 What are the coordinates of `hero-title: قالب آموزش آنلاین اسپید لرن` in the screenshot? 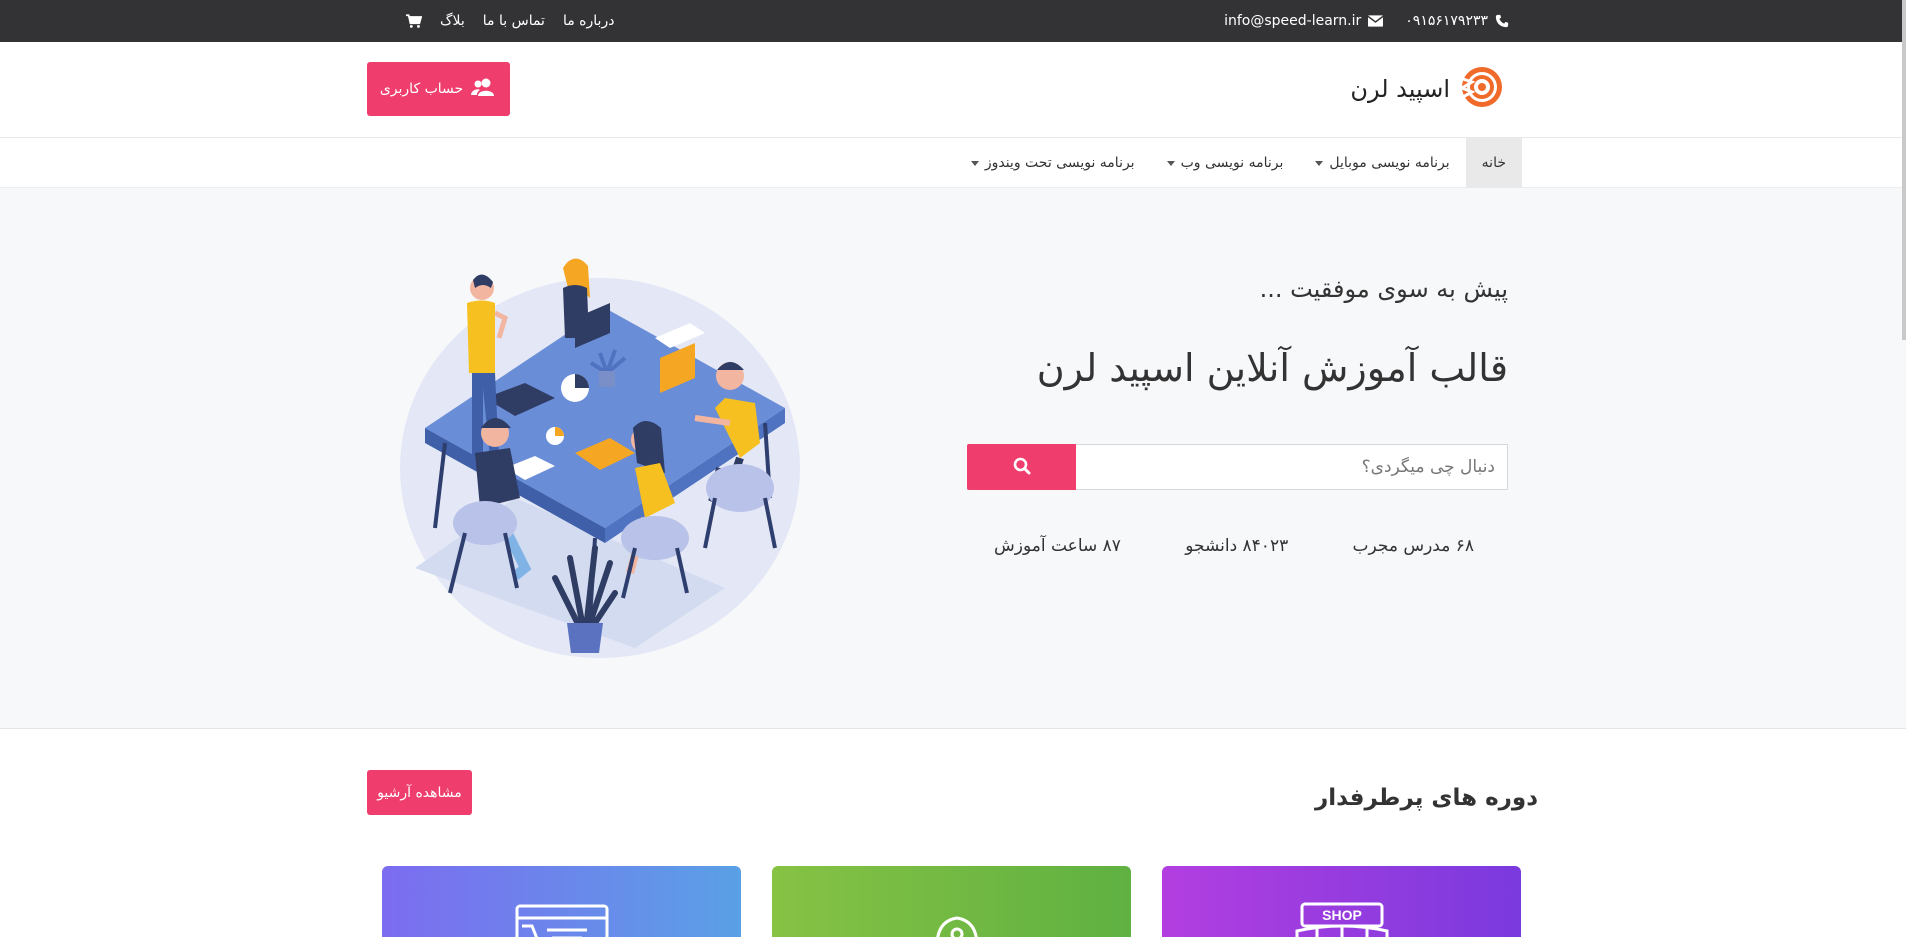 It's located at (1272, 368).